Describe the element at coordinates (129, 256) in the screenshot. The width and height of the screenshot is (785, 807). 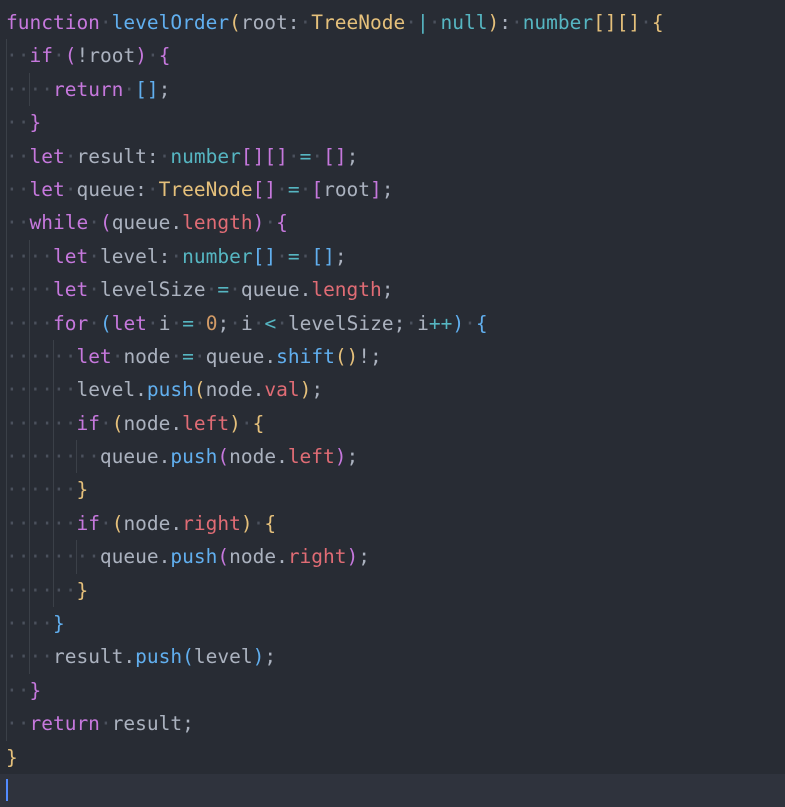
I see `token-plain: level` at that location.